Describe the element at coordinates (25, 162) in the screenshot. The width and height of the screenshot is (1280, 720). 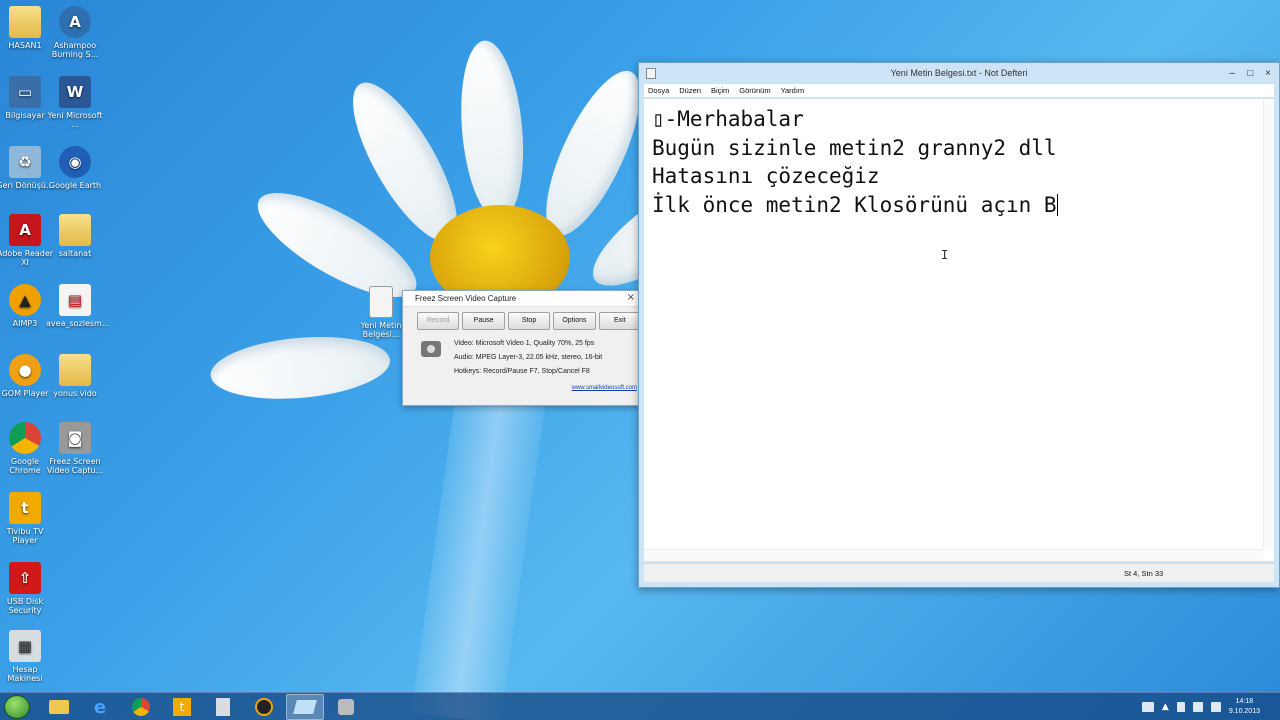
I see `recycle-bin-icon: ♻` at that location.